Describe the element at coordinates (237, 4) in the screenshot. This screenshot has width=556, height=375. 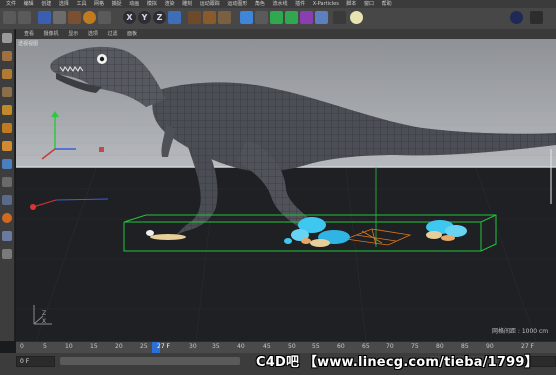
I see `menu-item: 运动图形` at that location.